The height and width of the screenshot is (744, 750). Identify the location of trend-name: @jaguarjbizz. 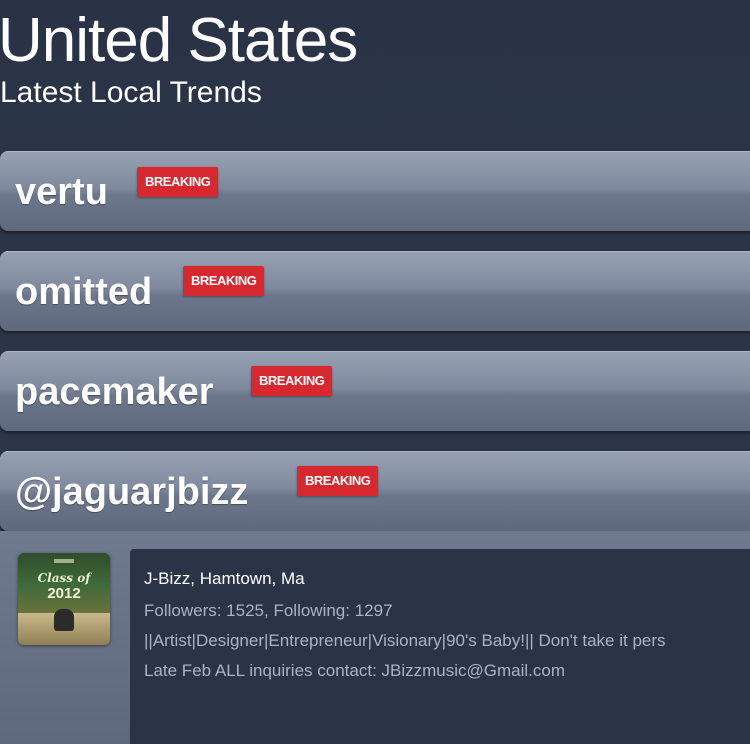
(131, 492).